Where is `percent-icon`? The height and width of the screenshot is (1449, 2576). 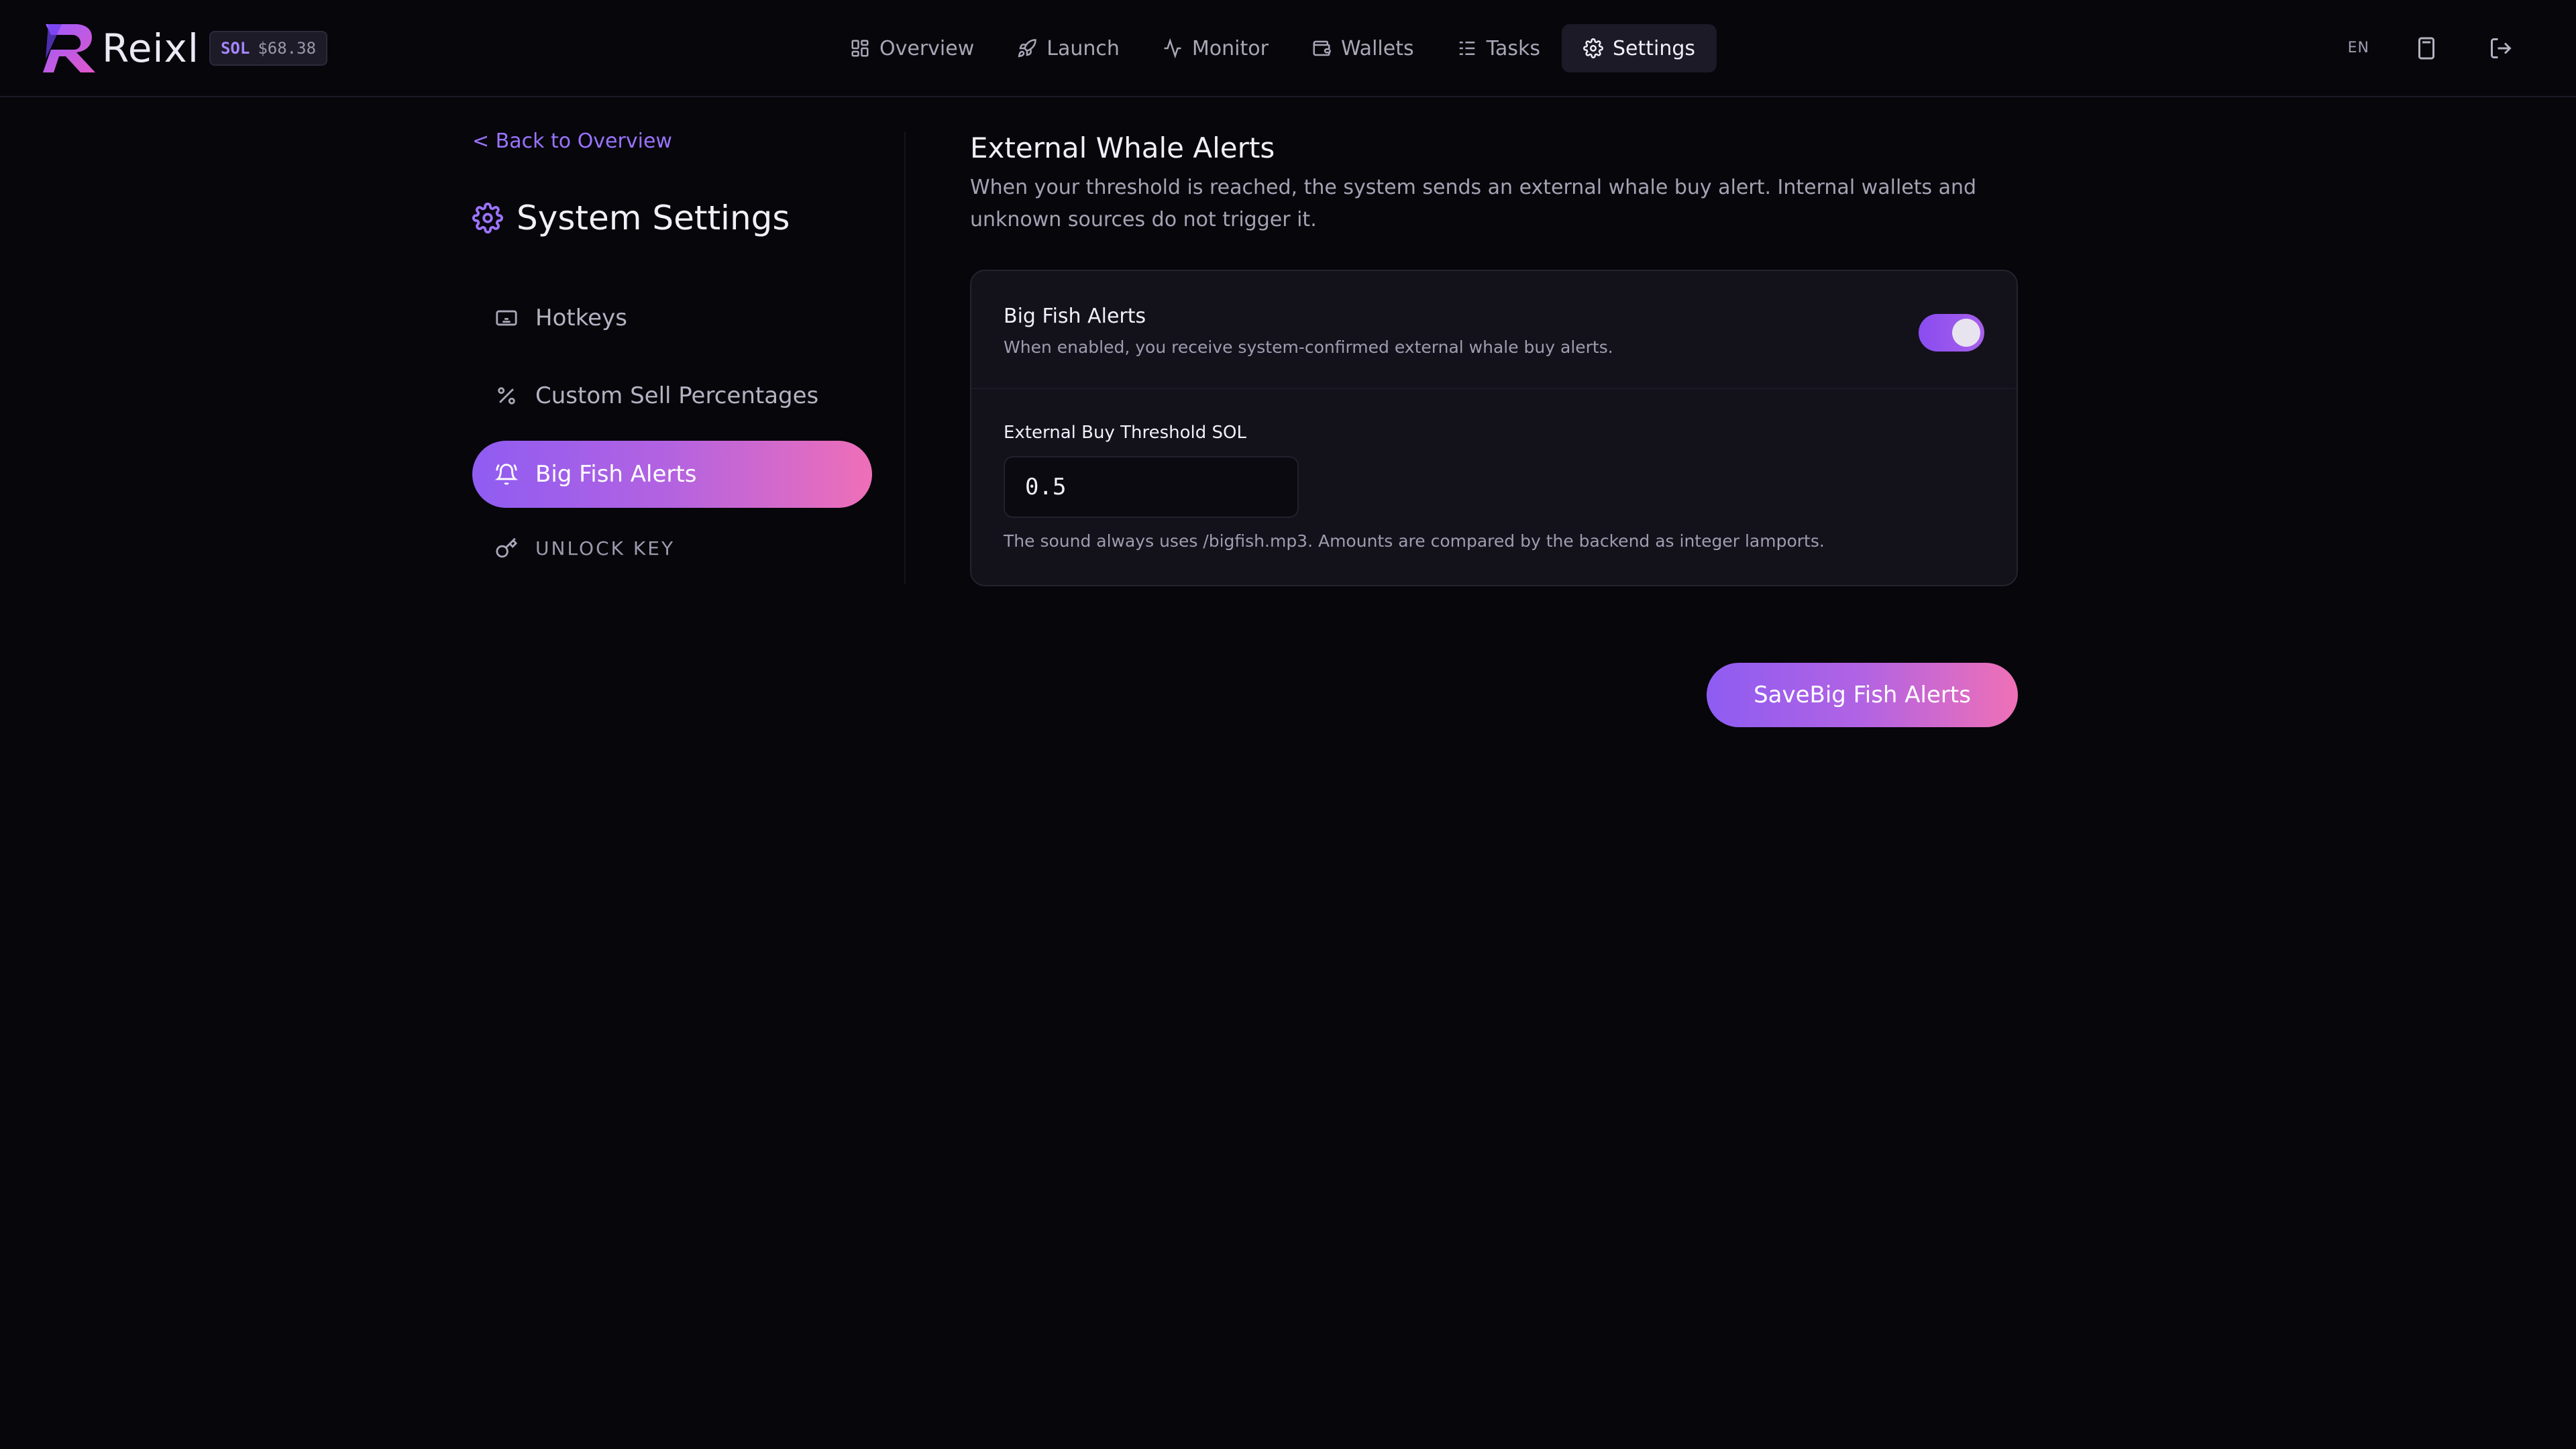
percent-icon is located at coordinates (506, 396).